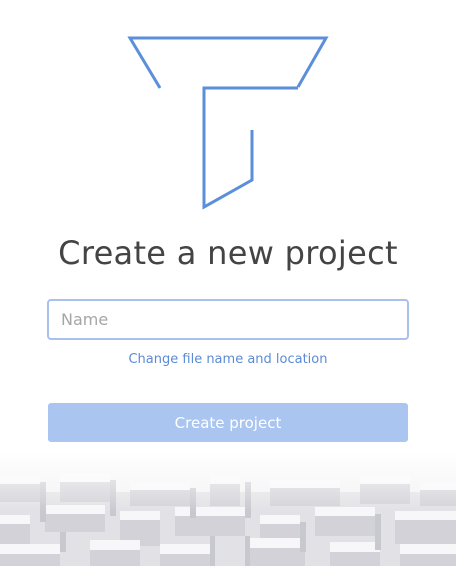 The height and width of the screenshot is (566, 456). Describe the element at coordinates (228, 253) in the screenshot. I see `page-title: Create a new project` at that location.